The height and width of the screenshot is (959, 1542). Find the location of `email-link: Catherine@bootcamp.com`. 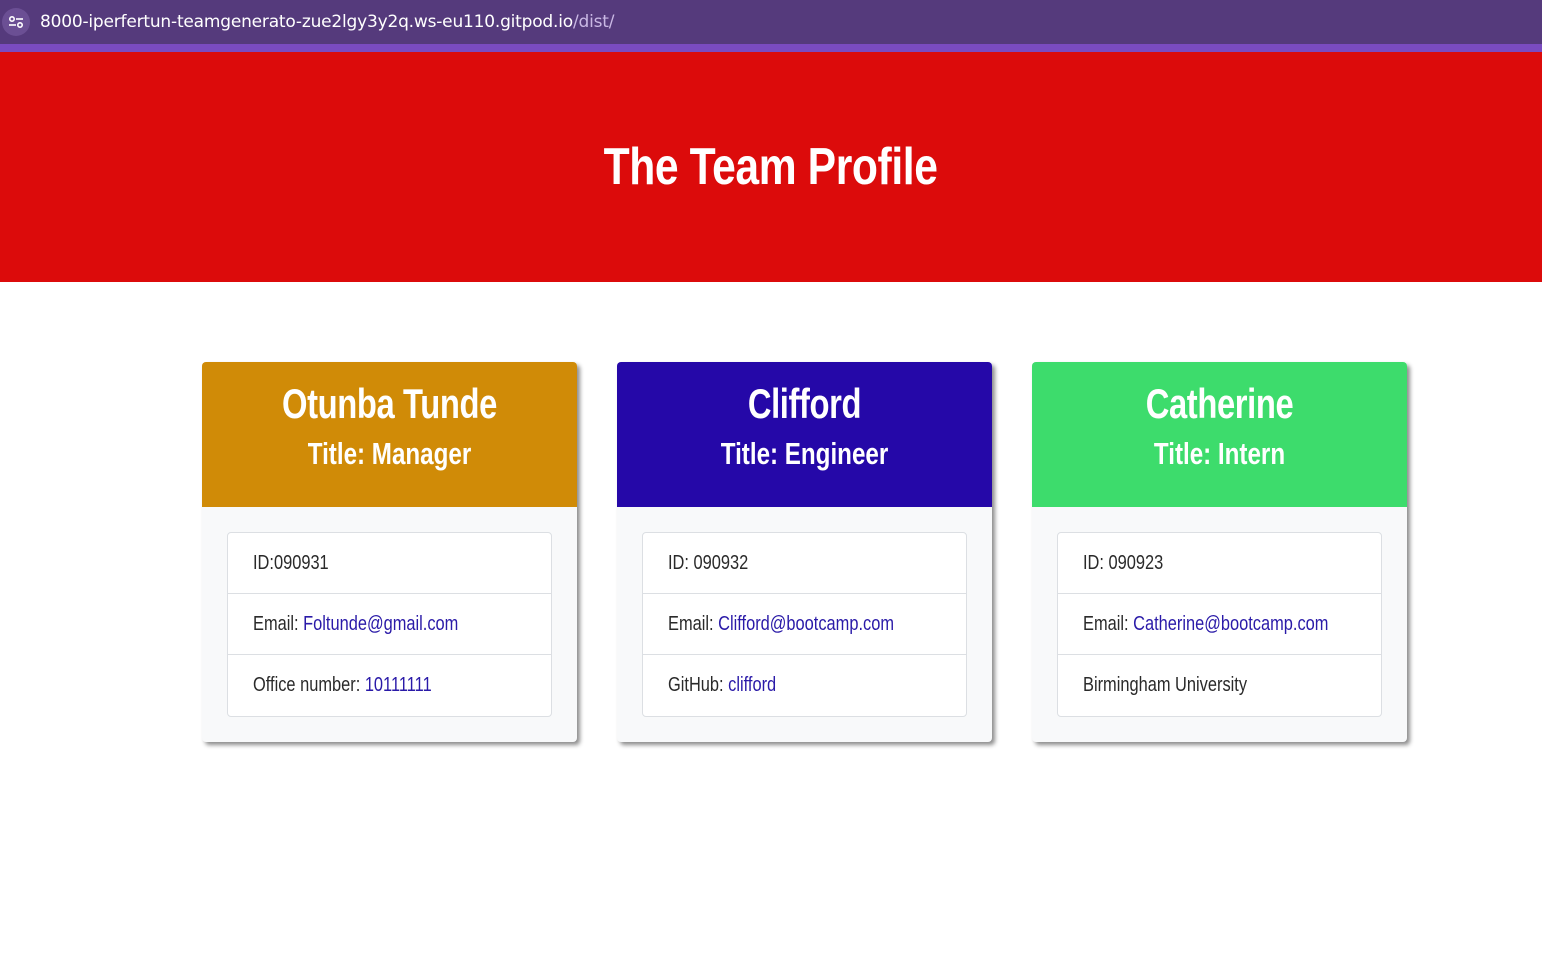

email-link: Catherine@bootcamp.com is located at coordinates (1230, 624).